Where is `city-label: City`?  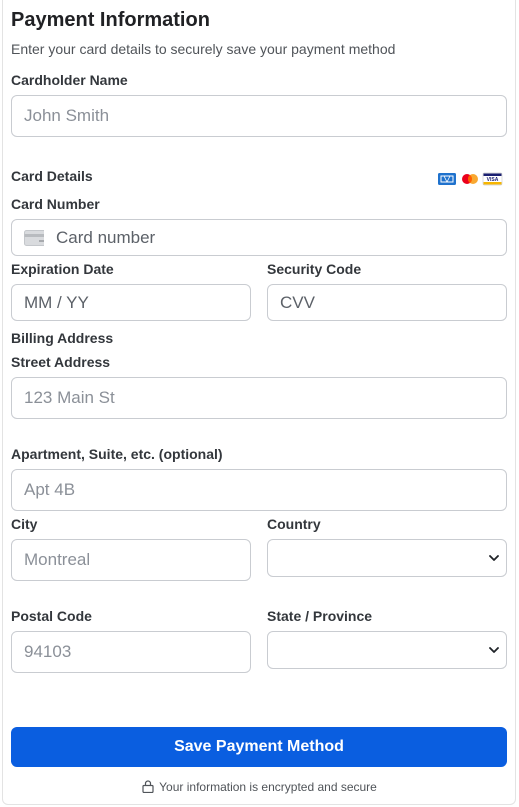 city-label: City is located at coordinates (24, 524).